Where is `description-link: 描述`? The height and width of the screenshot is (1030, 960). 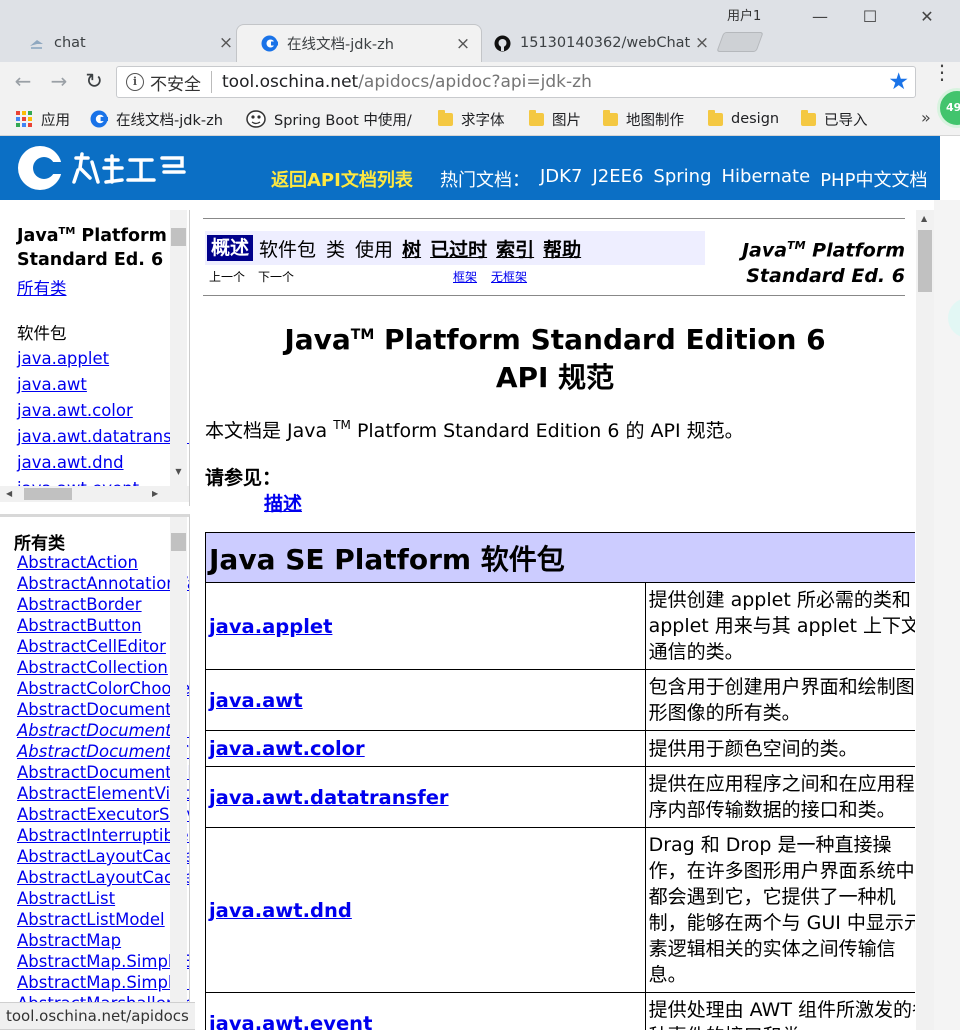
description-link: 描述 is located at coordinates (283, 502).